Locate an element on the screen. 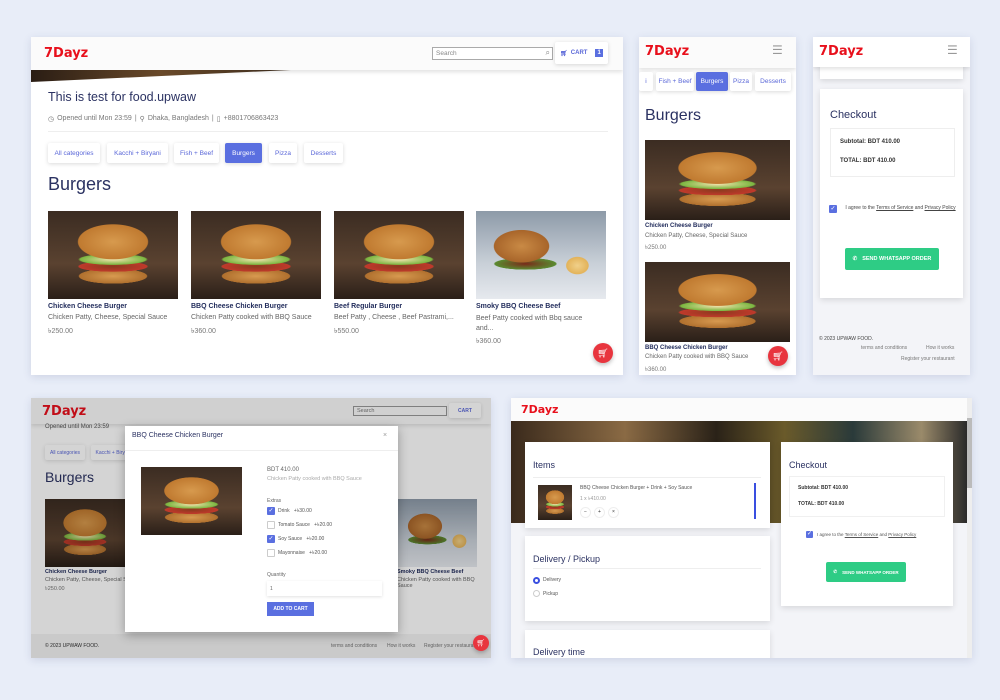 Image resolution: width=1000 pixels, height=700 pixels. cart-button: 🛒︎ CART 1 is located at coordinates (581, 53).